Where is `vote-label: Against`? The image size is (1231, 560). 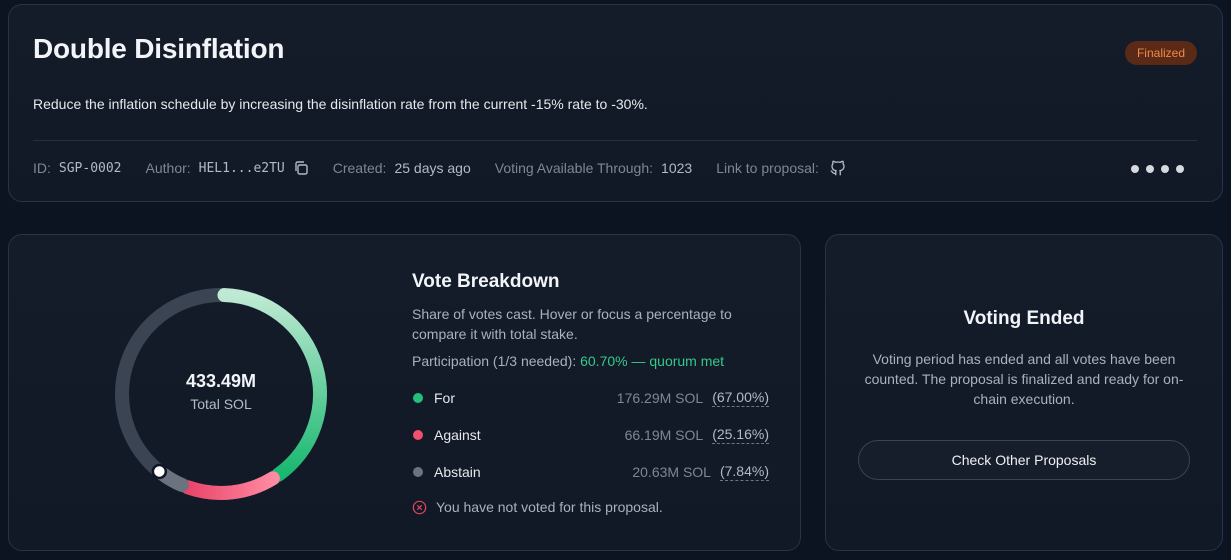
vote-label: Against is located at coordinates (457, 435).